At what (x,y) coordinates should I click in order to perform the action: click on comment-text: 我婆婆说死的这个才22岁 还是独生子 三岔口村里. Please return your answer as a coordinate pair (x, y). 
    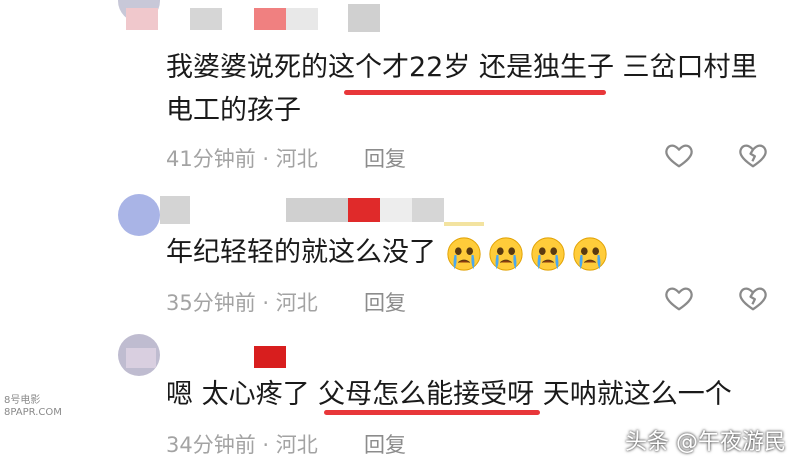
    Looking at the image, I should click on (462, 67).